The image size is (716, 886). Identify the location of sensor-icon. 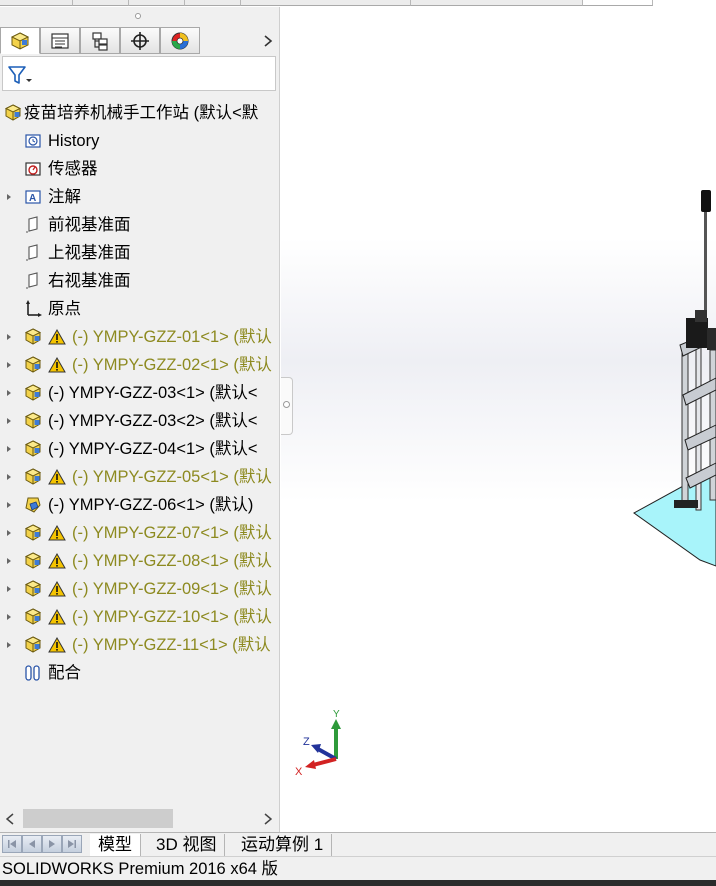
(33, 169).